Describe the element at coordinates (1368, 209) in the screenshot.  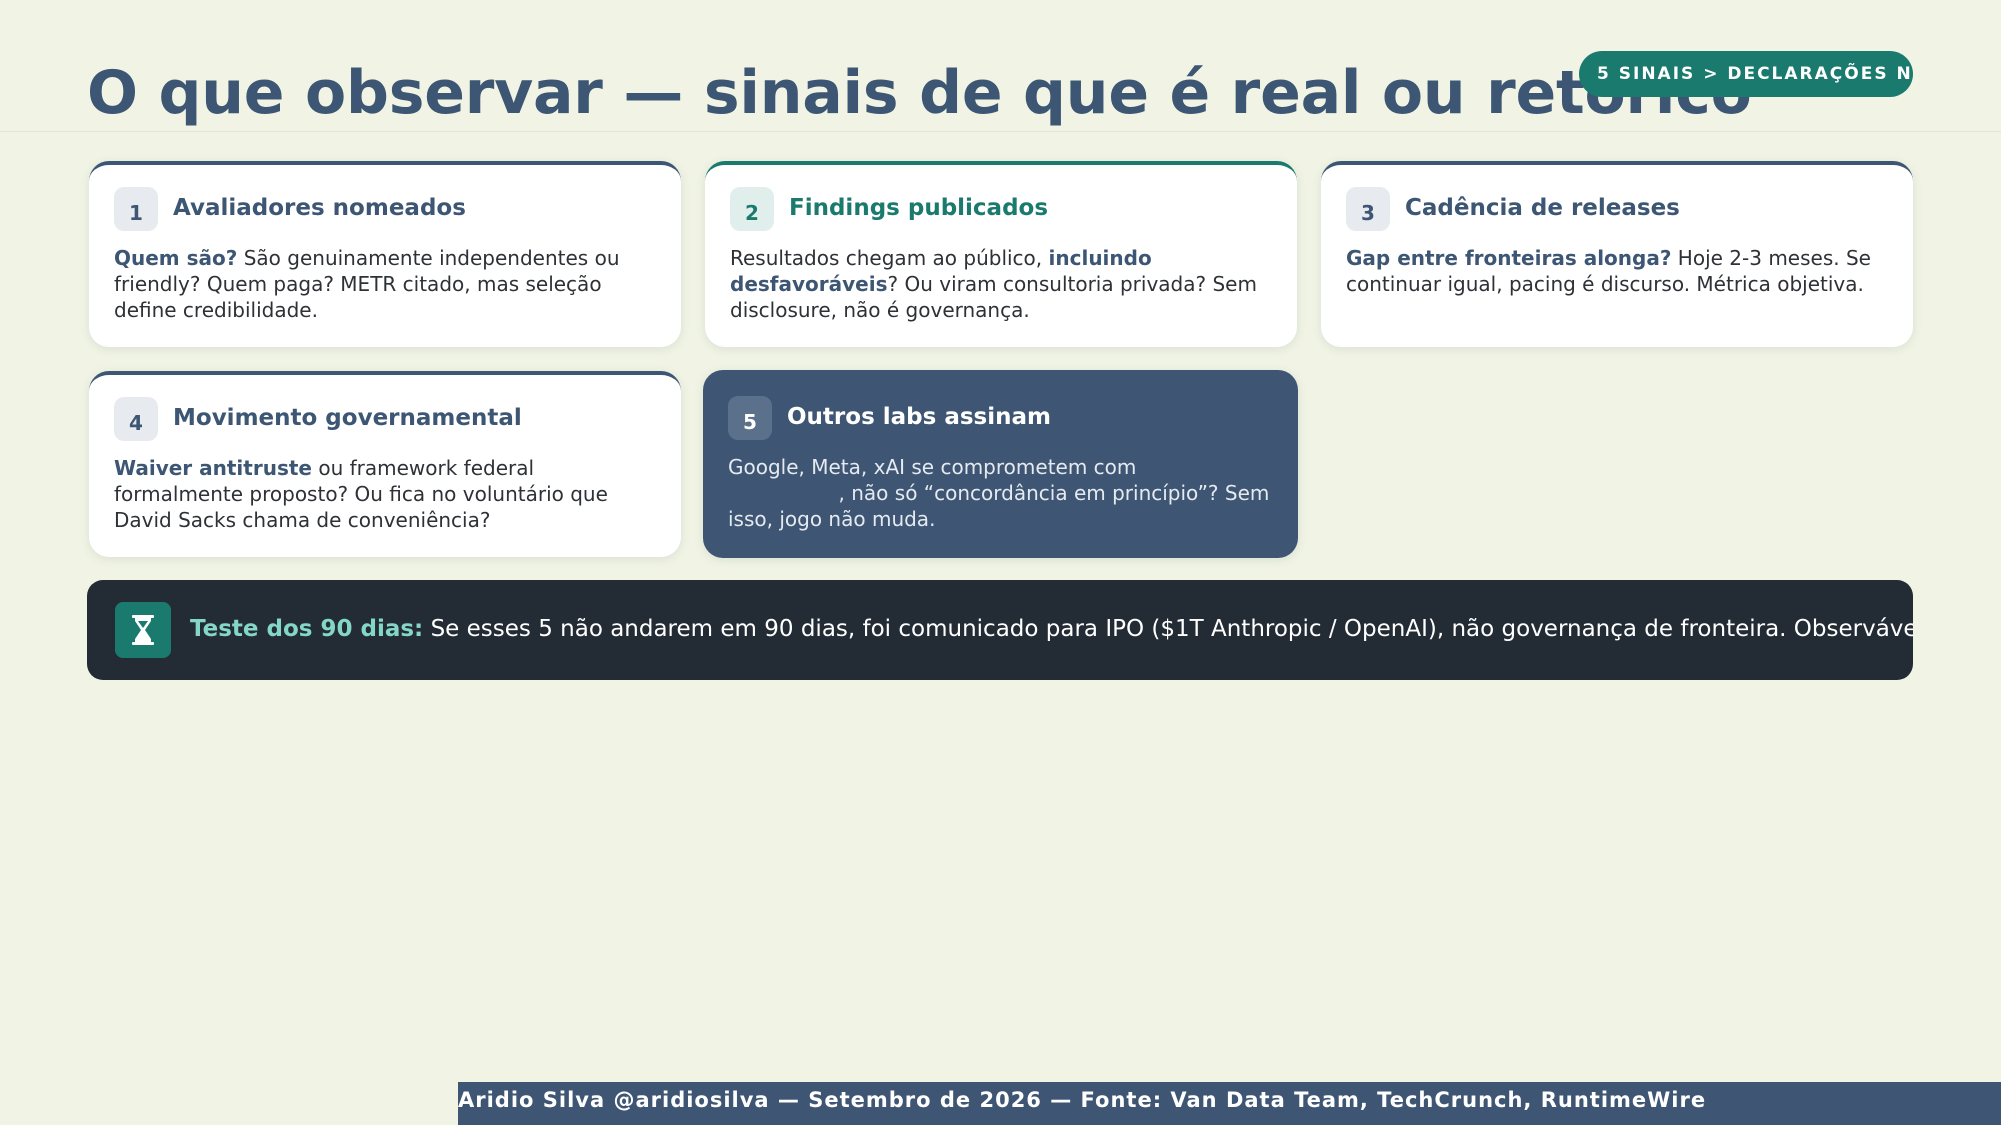
I see `card-number-badge: 3` at that location.